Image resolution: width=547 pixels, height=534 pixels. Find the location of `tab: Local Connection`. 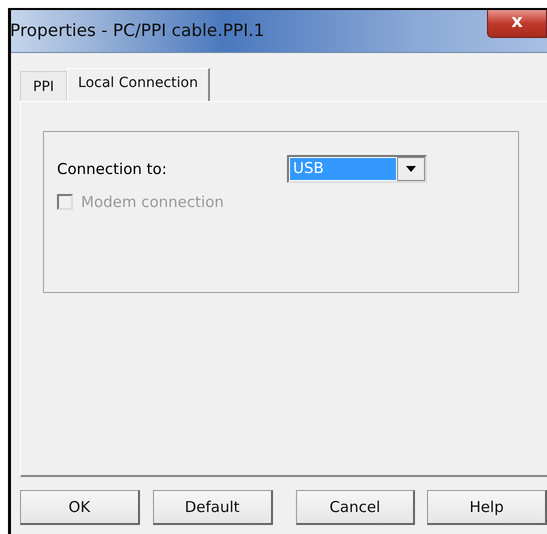

tab: Local Connection is located at coordinates (138, 84).